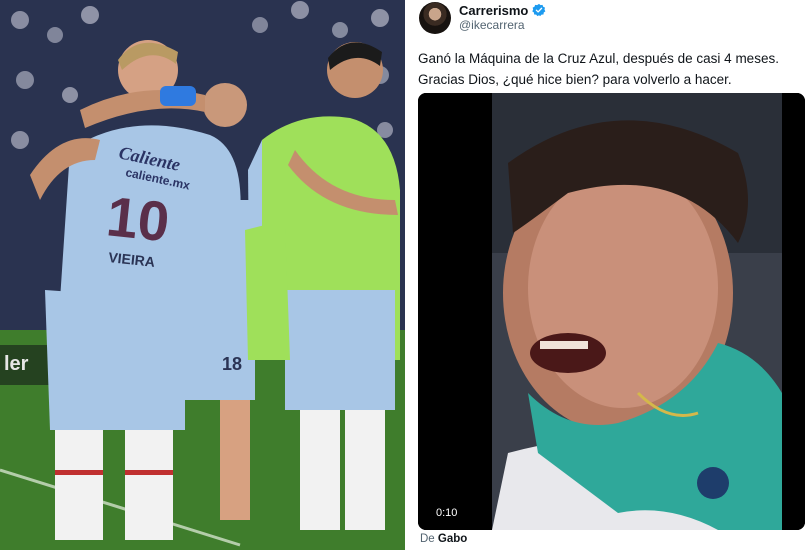 The height and width of the screenshot is (550, 810). I want to click on svg-text: 18, so click(232, 364).